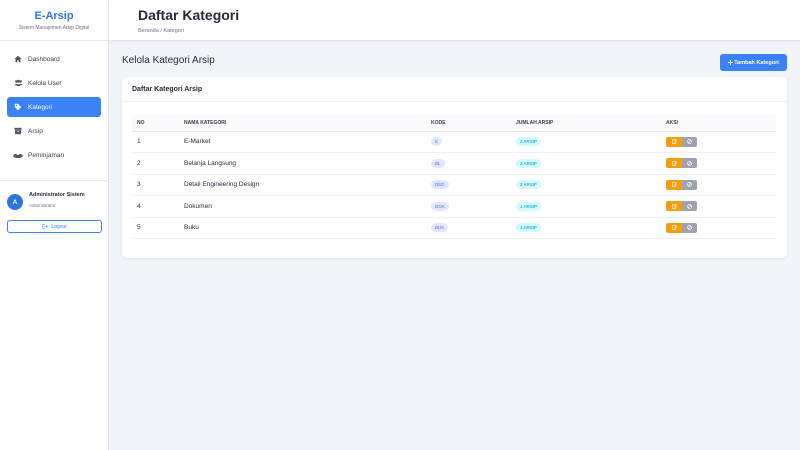 This screenshot has height=450, width=800. I want to click on sidebar-item-peminjaman: Peminjaman, so click(54, 155).